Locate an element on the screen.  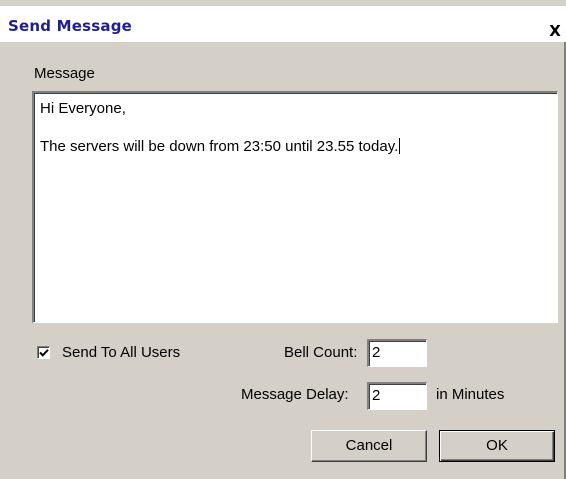
checkmark-icon is located at coordinates (44, 353).